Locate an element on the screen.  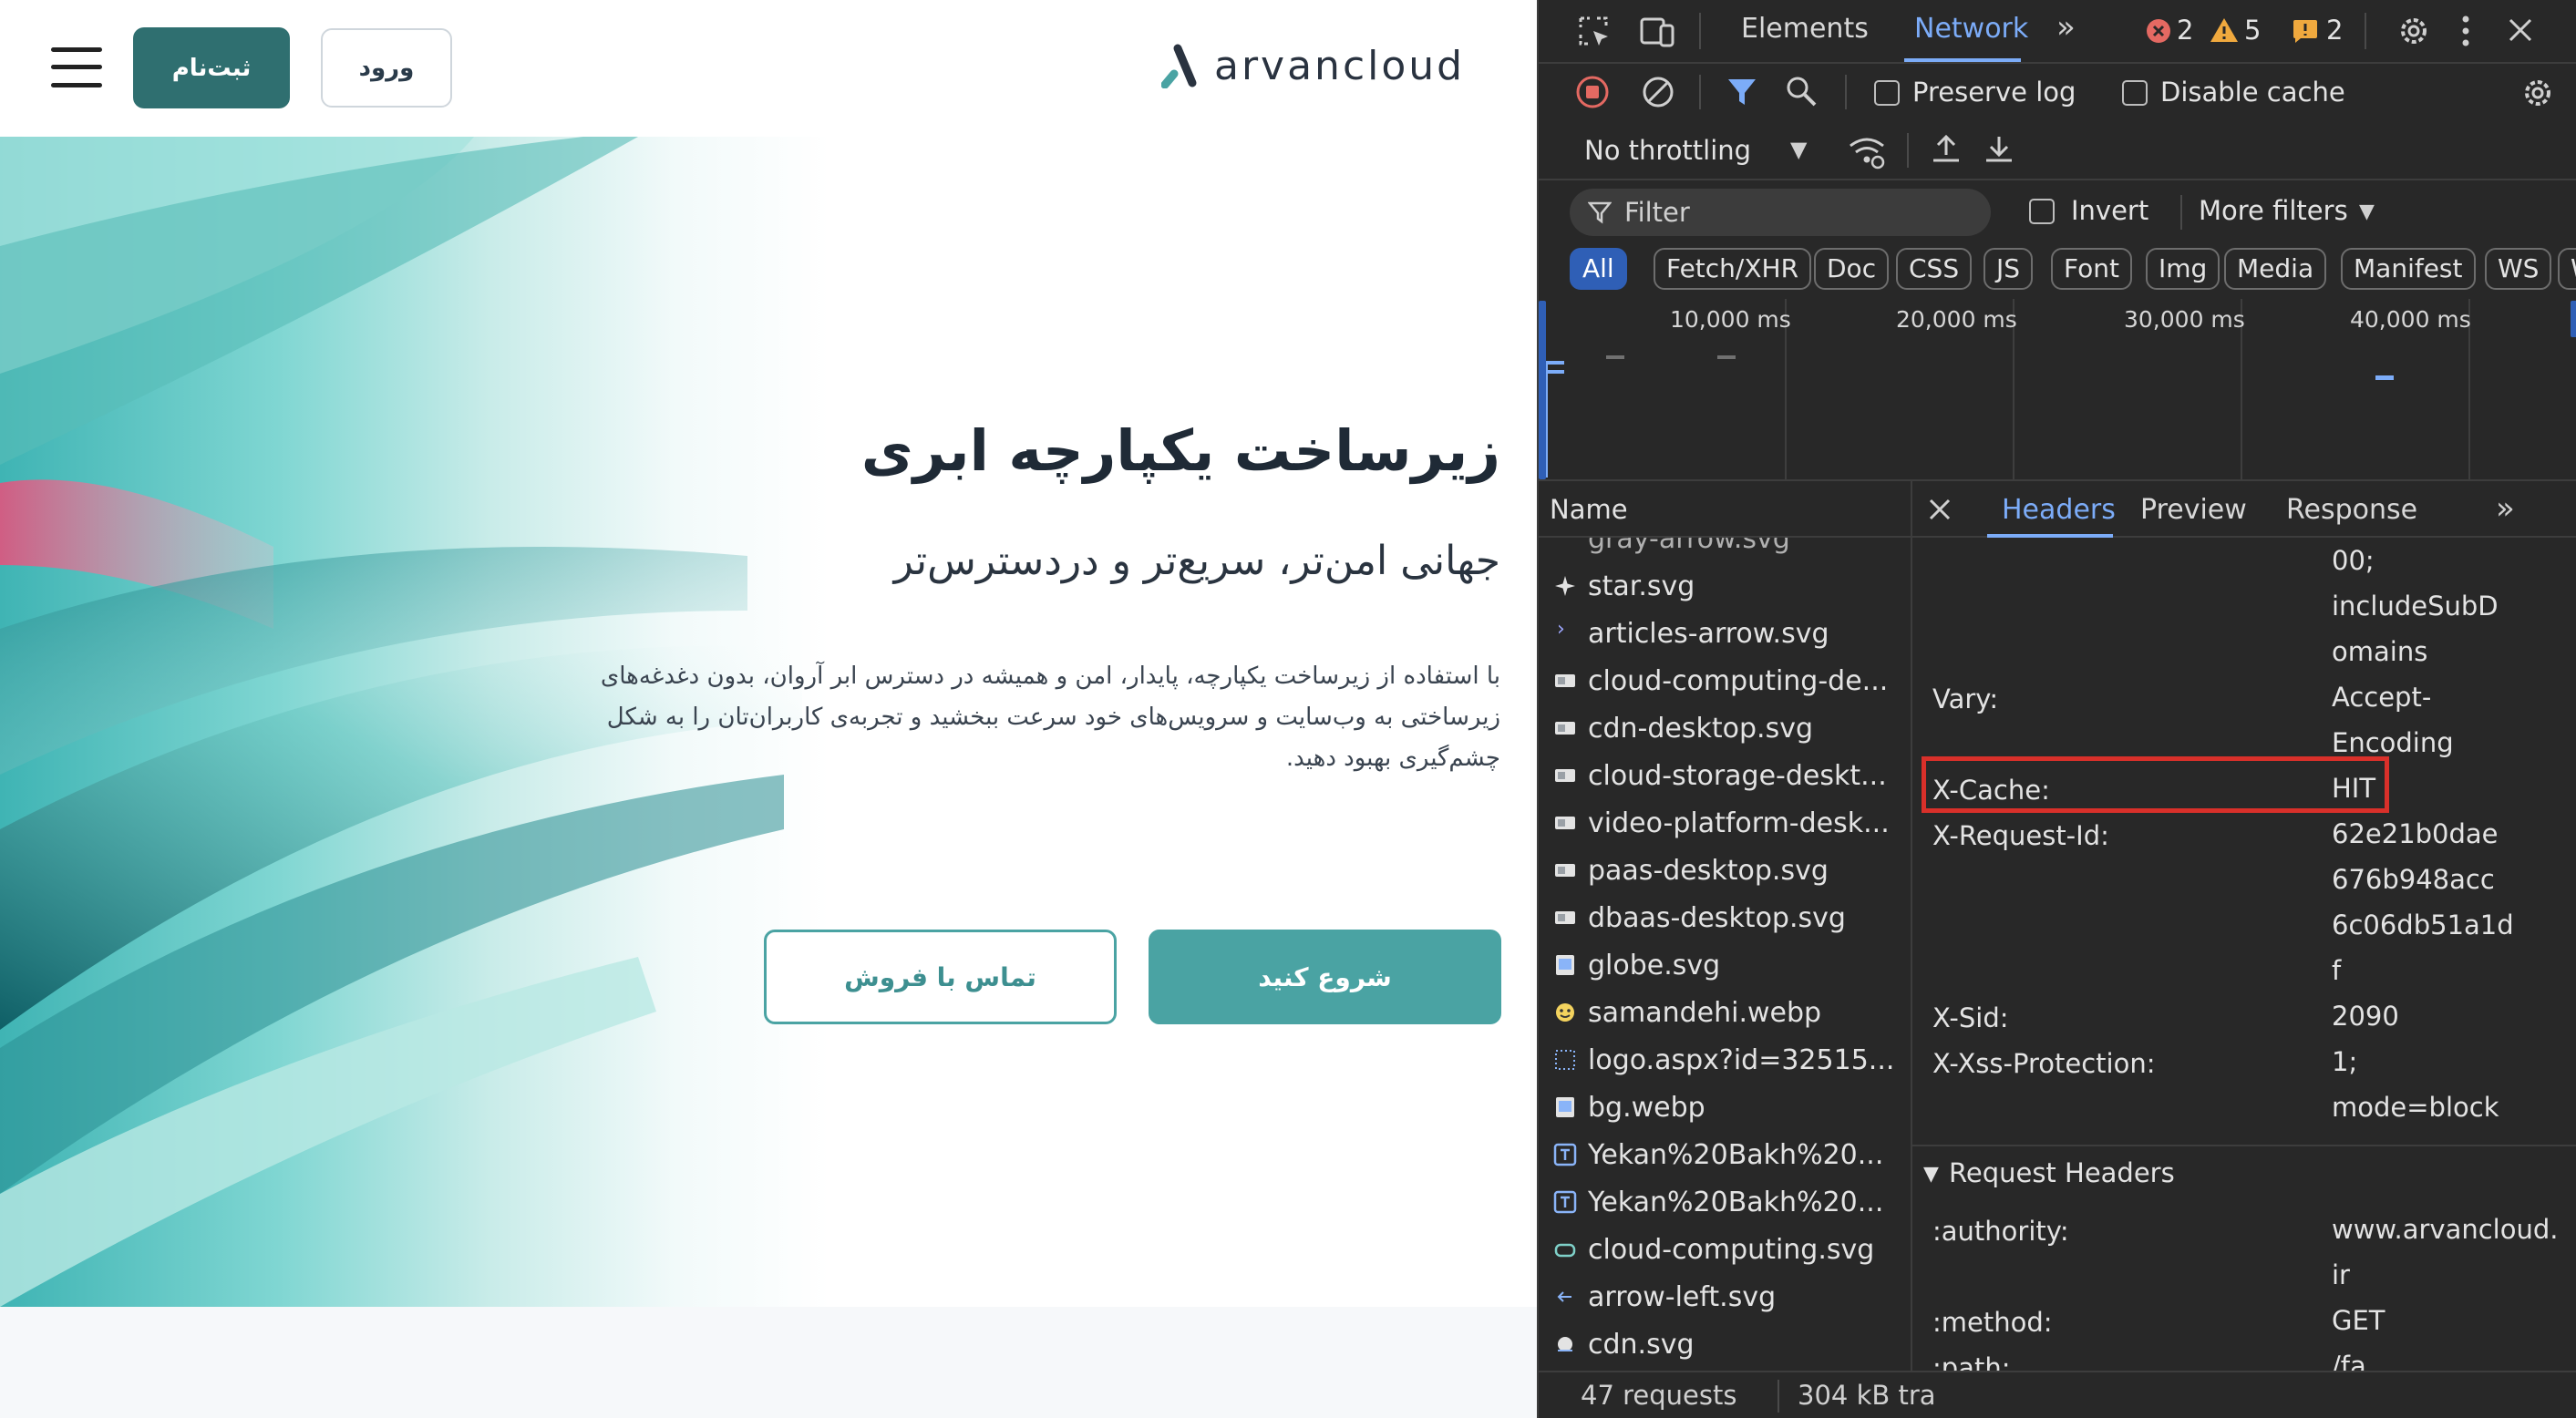
filter-input: Filter is located at coordinates (1780, 213).